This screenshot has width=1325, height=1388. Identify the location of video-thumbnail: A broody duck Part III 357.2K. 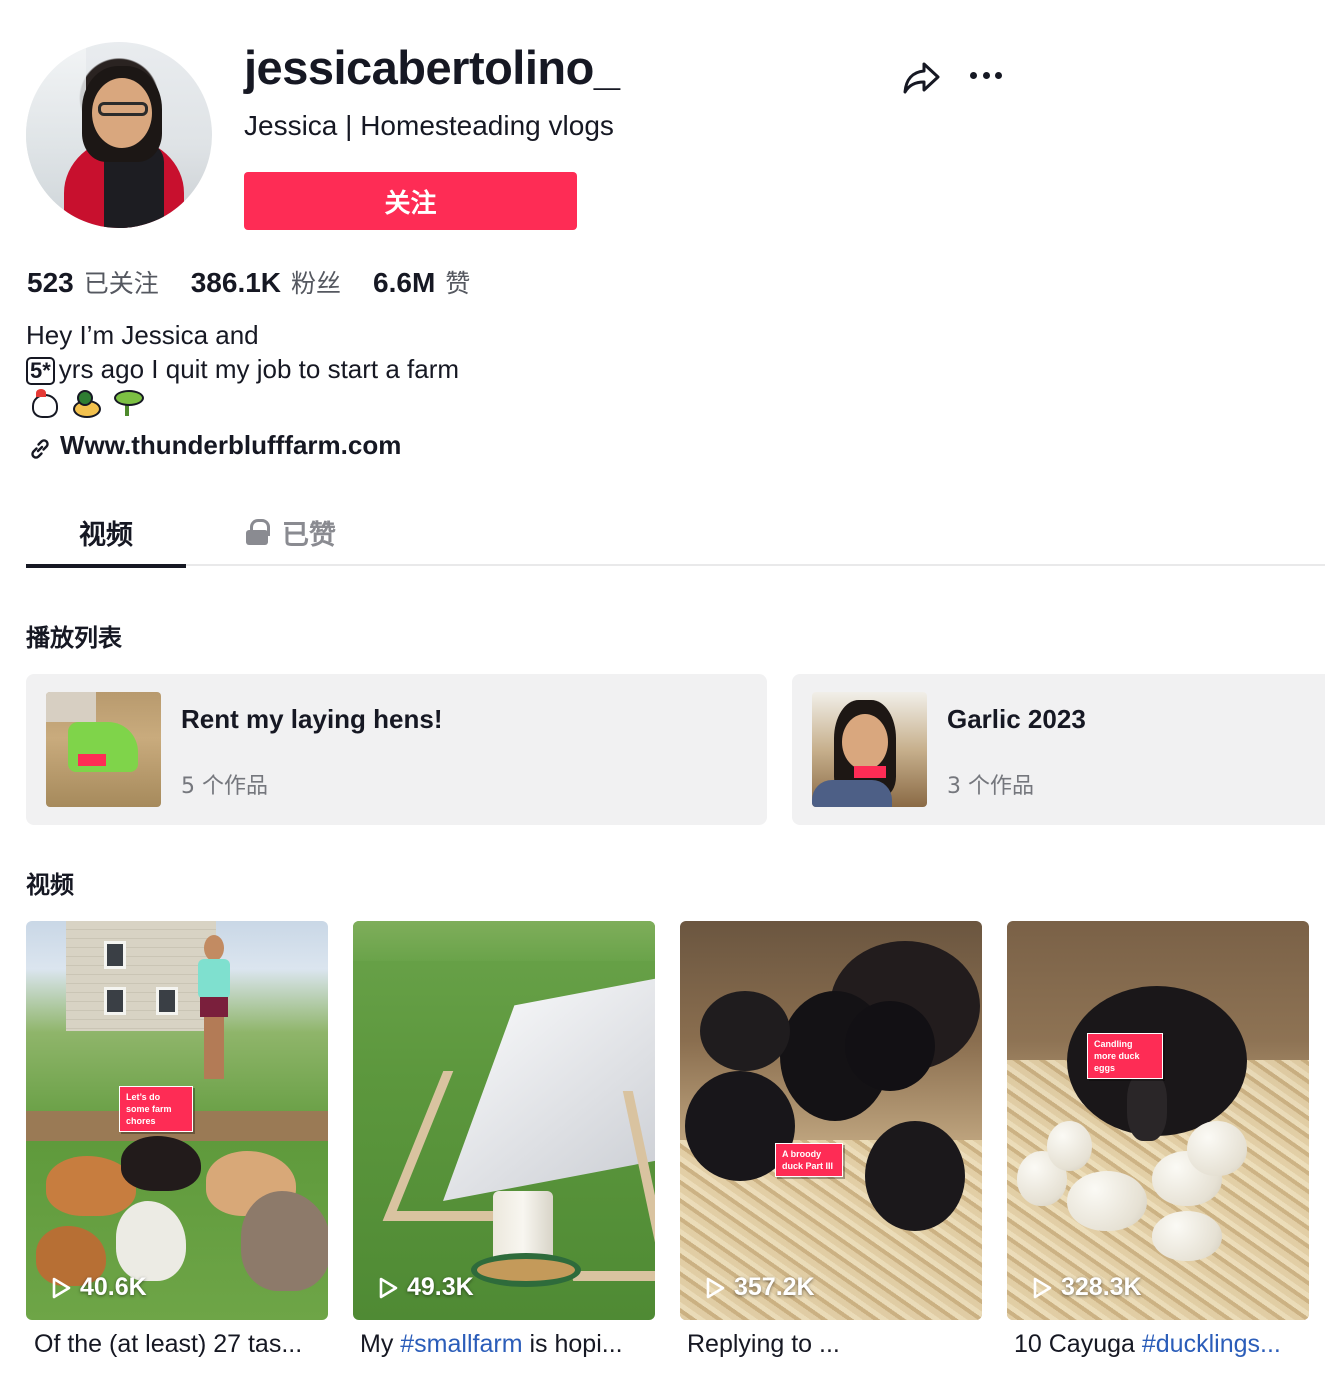
(831, 1120).